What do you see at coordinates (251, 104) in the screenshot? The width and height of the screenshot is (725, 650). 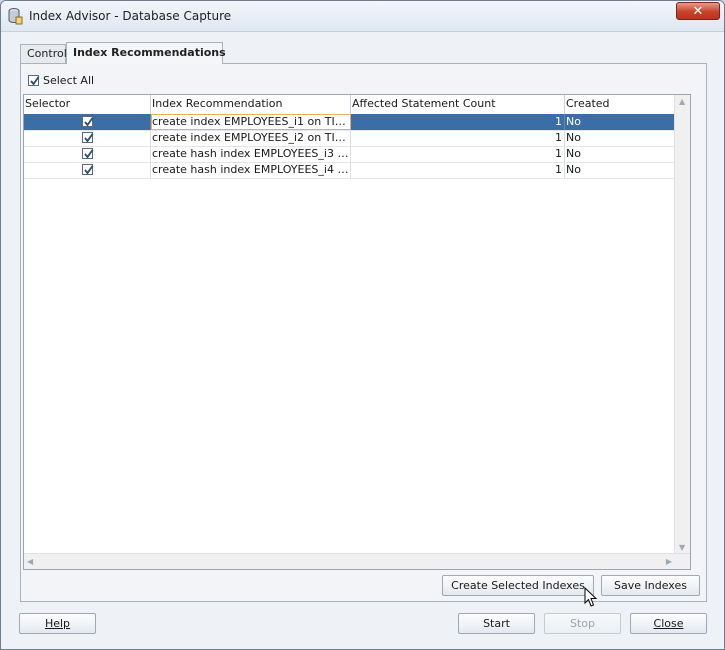 I see `column-header-index-recommendation: Index Recommendation` at bounding box center [251, 104].